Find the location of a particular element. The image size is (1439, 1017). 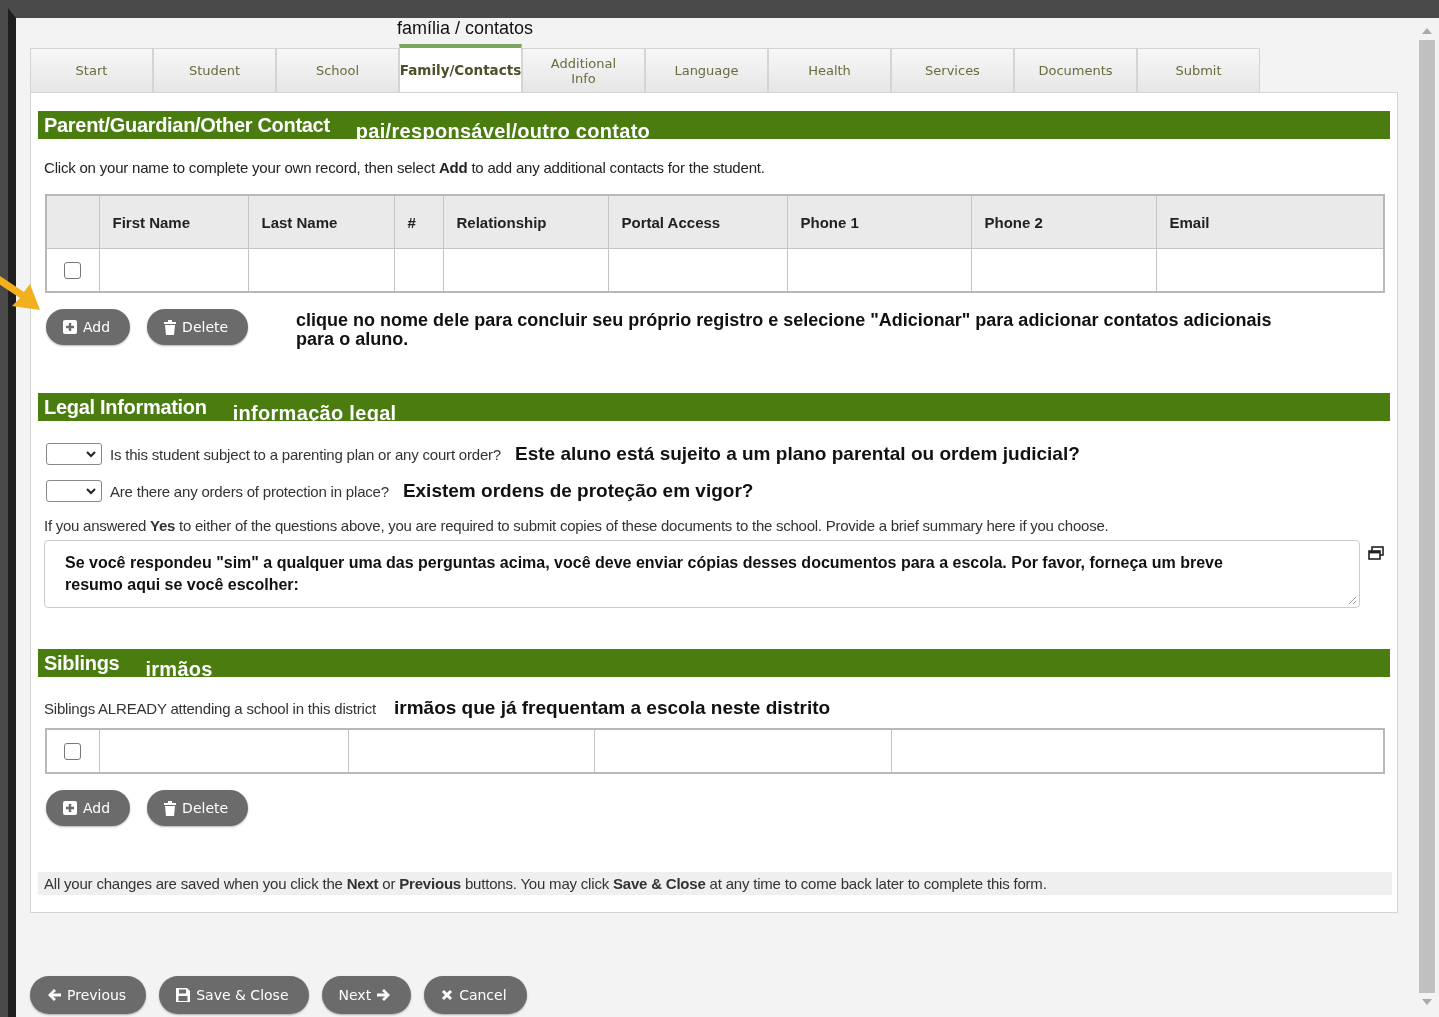

caption-translation: irmãos que já frequentam a escola neste distrito is located at coordinates (612, 708).